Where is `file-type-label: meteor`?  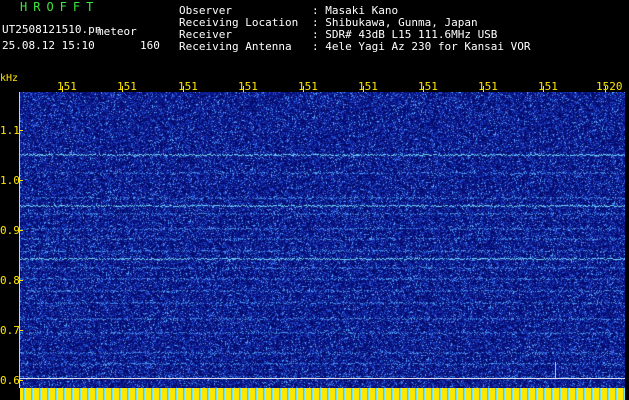 file-type-label: meteor is located at coordinates (117, 31).